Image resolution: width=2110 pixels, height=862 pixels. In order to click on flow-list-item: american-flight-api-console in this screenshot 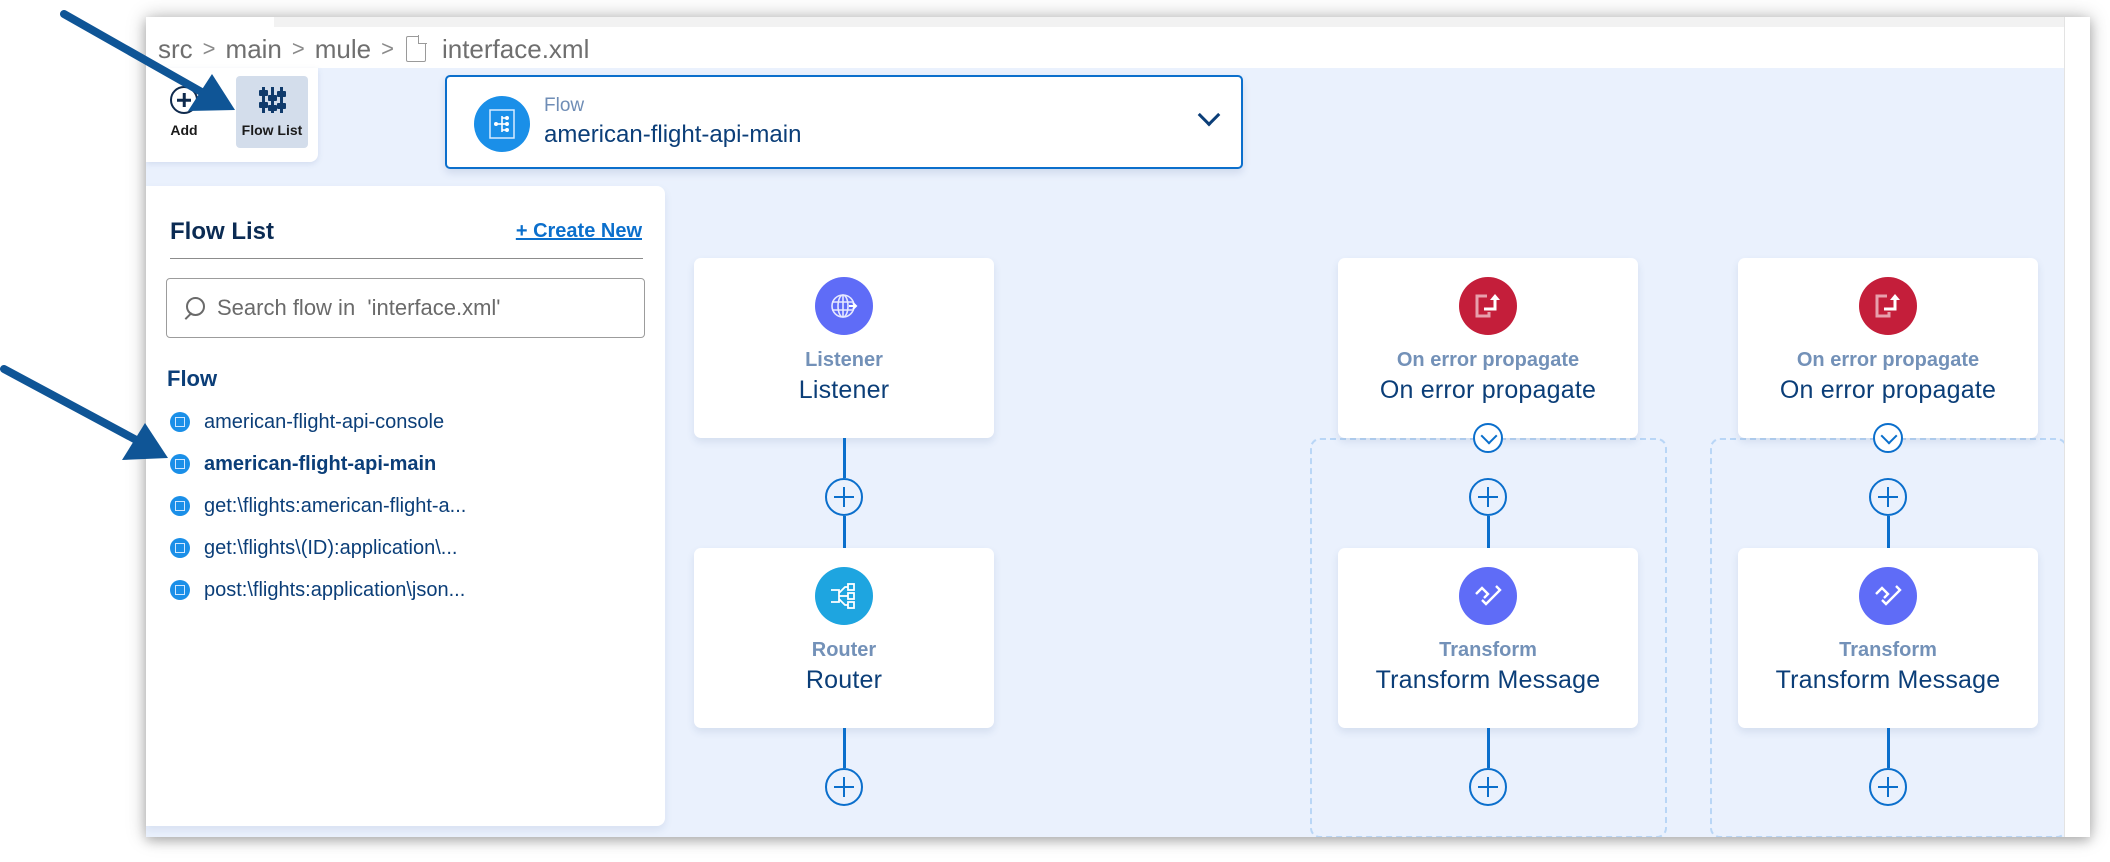, I will do `click(318, 422)`.